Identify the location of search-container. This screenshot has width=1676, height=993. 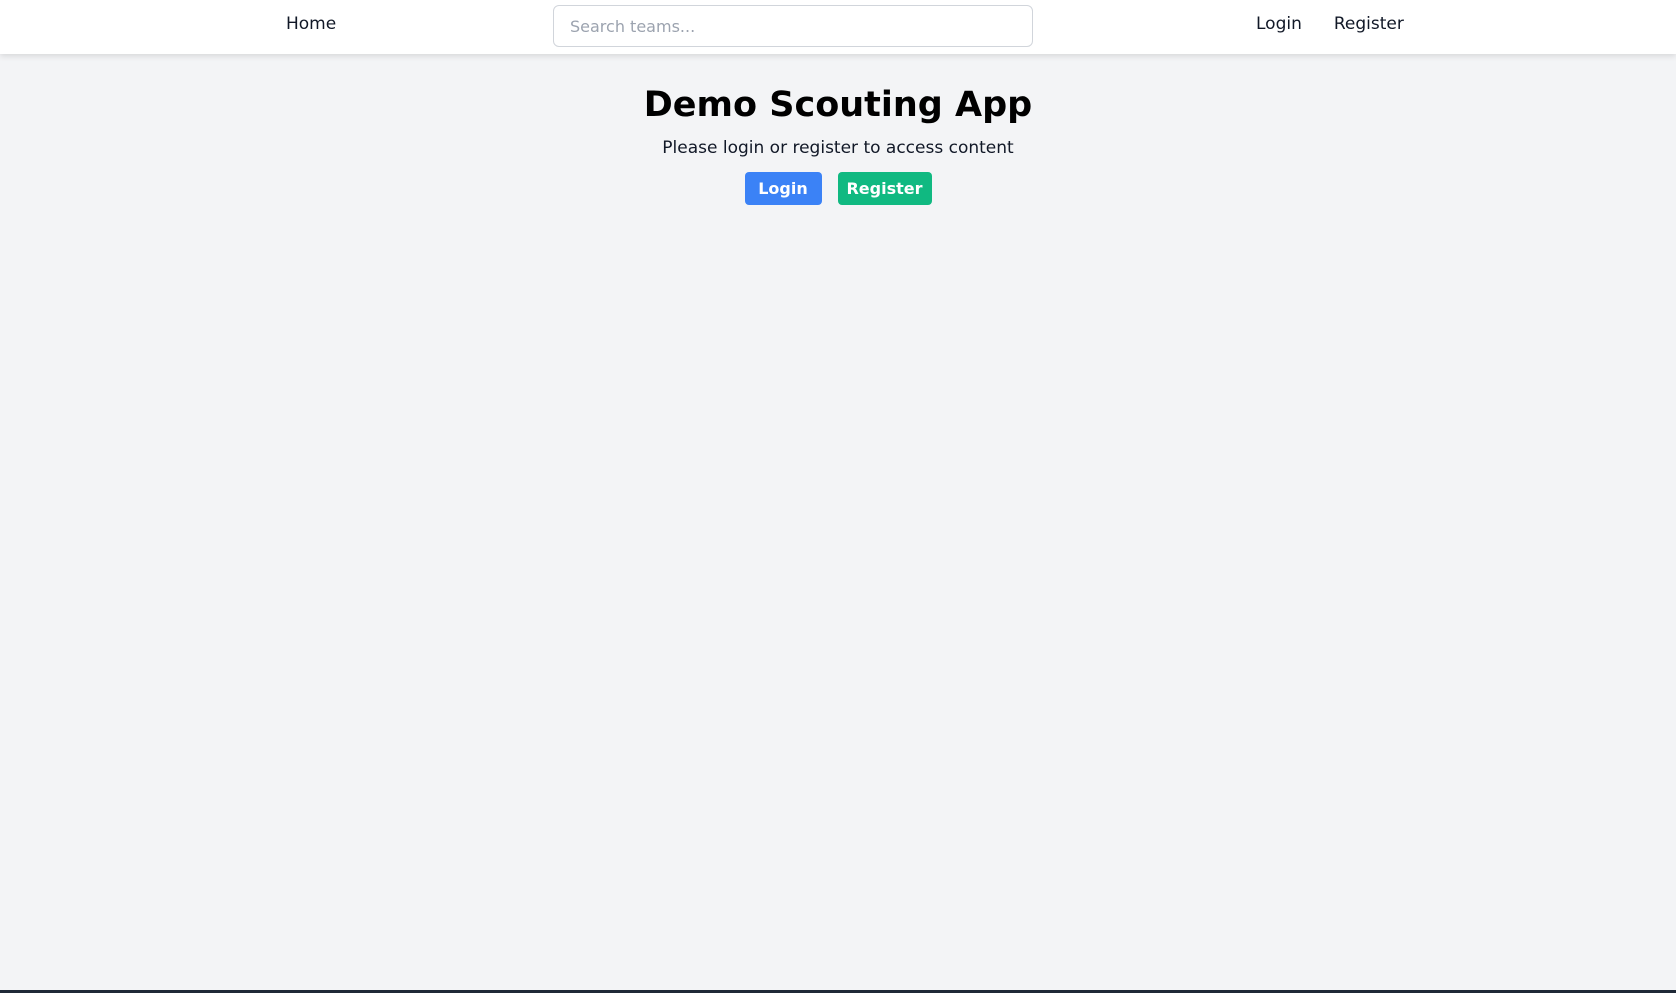
(793, 26).